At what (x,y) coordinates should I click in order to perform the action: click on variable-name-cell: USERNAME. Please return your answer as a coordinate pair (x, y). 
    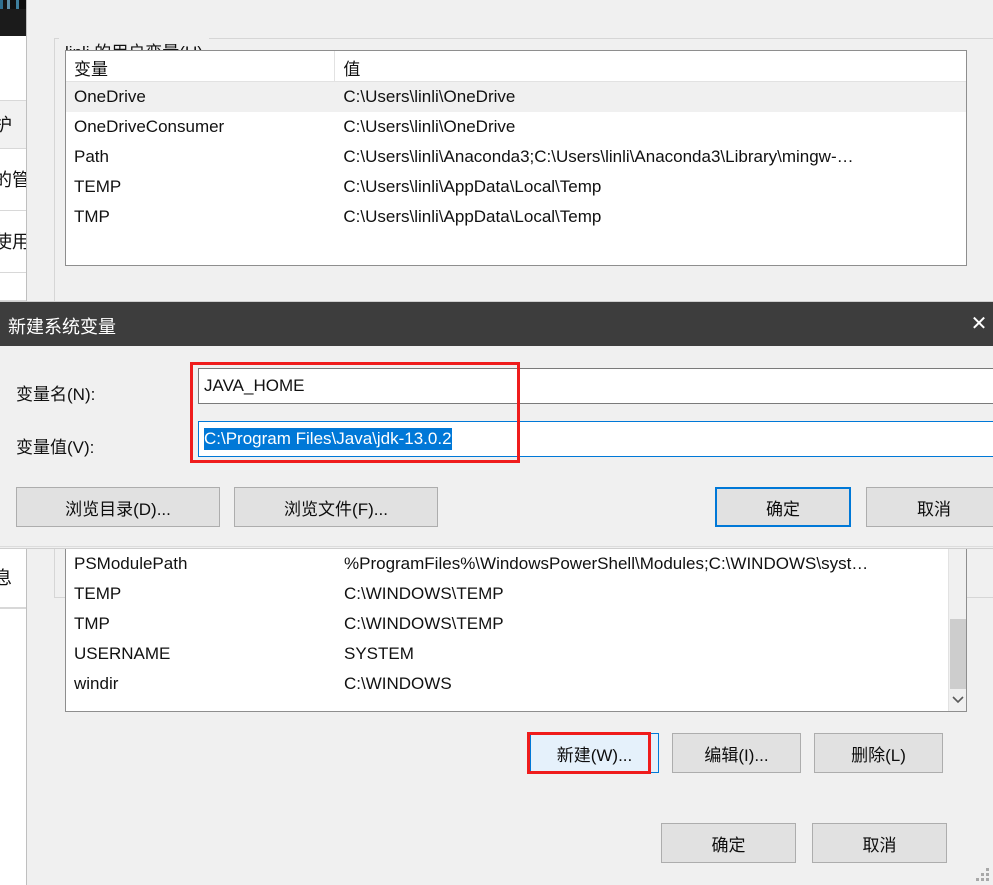
    Looking at the image, I should click on (122, 653).